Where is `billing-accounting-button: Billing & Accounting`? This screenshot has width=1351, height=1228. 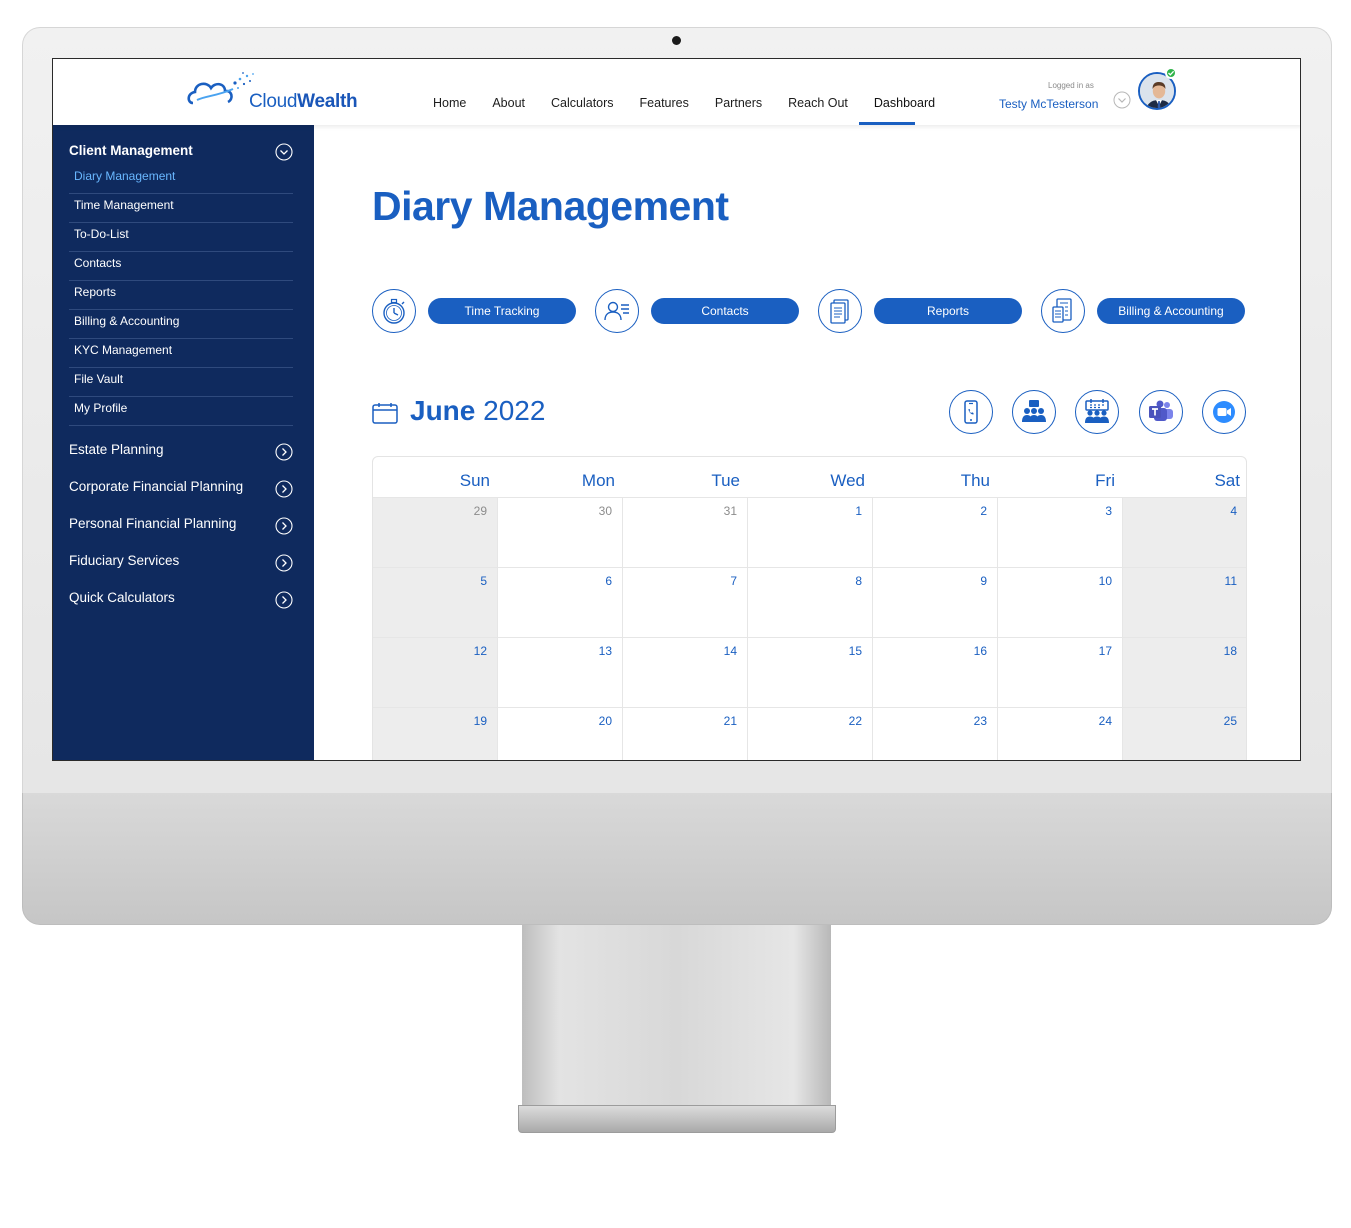 billing-accounting-button: Billing & Accounting is located at coordinates (1171, 311).